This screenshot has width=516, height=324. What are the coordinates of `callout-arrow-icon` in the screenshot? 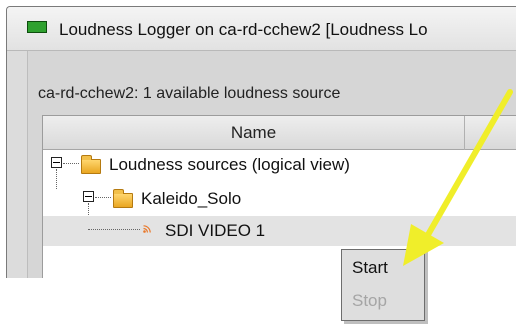 It's located at (458, 177).